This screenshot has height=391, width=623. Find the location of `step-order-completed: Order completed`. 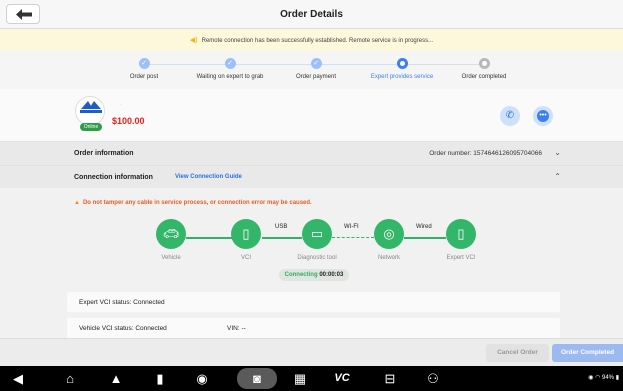

step-order-completed: Order completed is located at coordinates (484, 69).